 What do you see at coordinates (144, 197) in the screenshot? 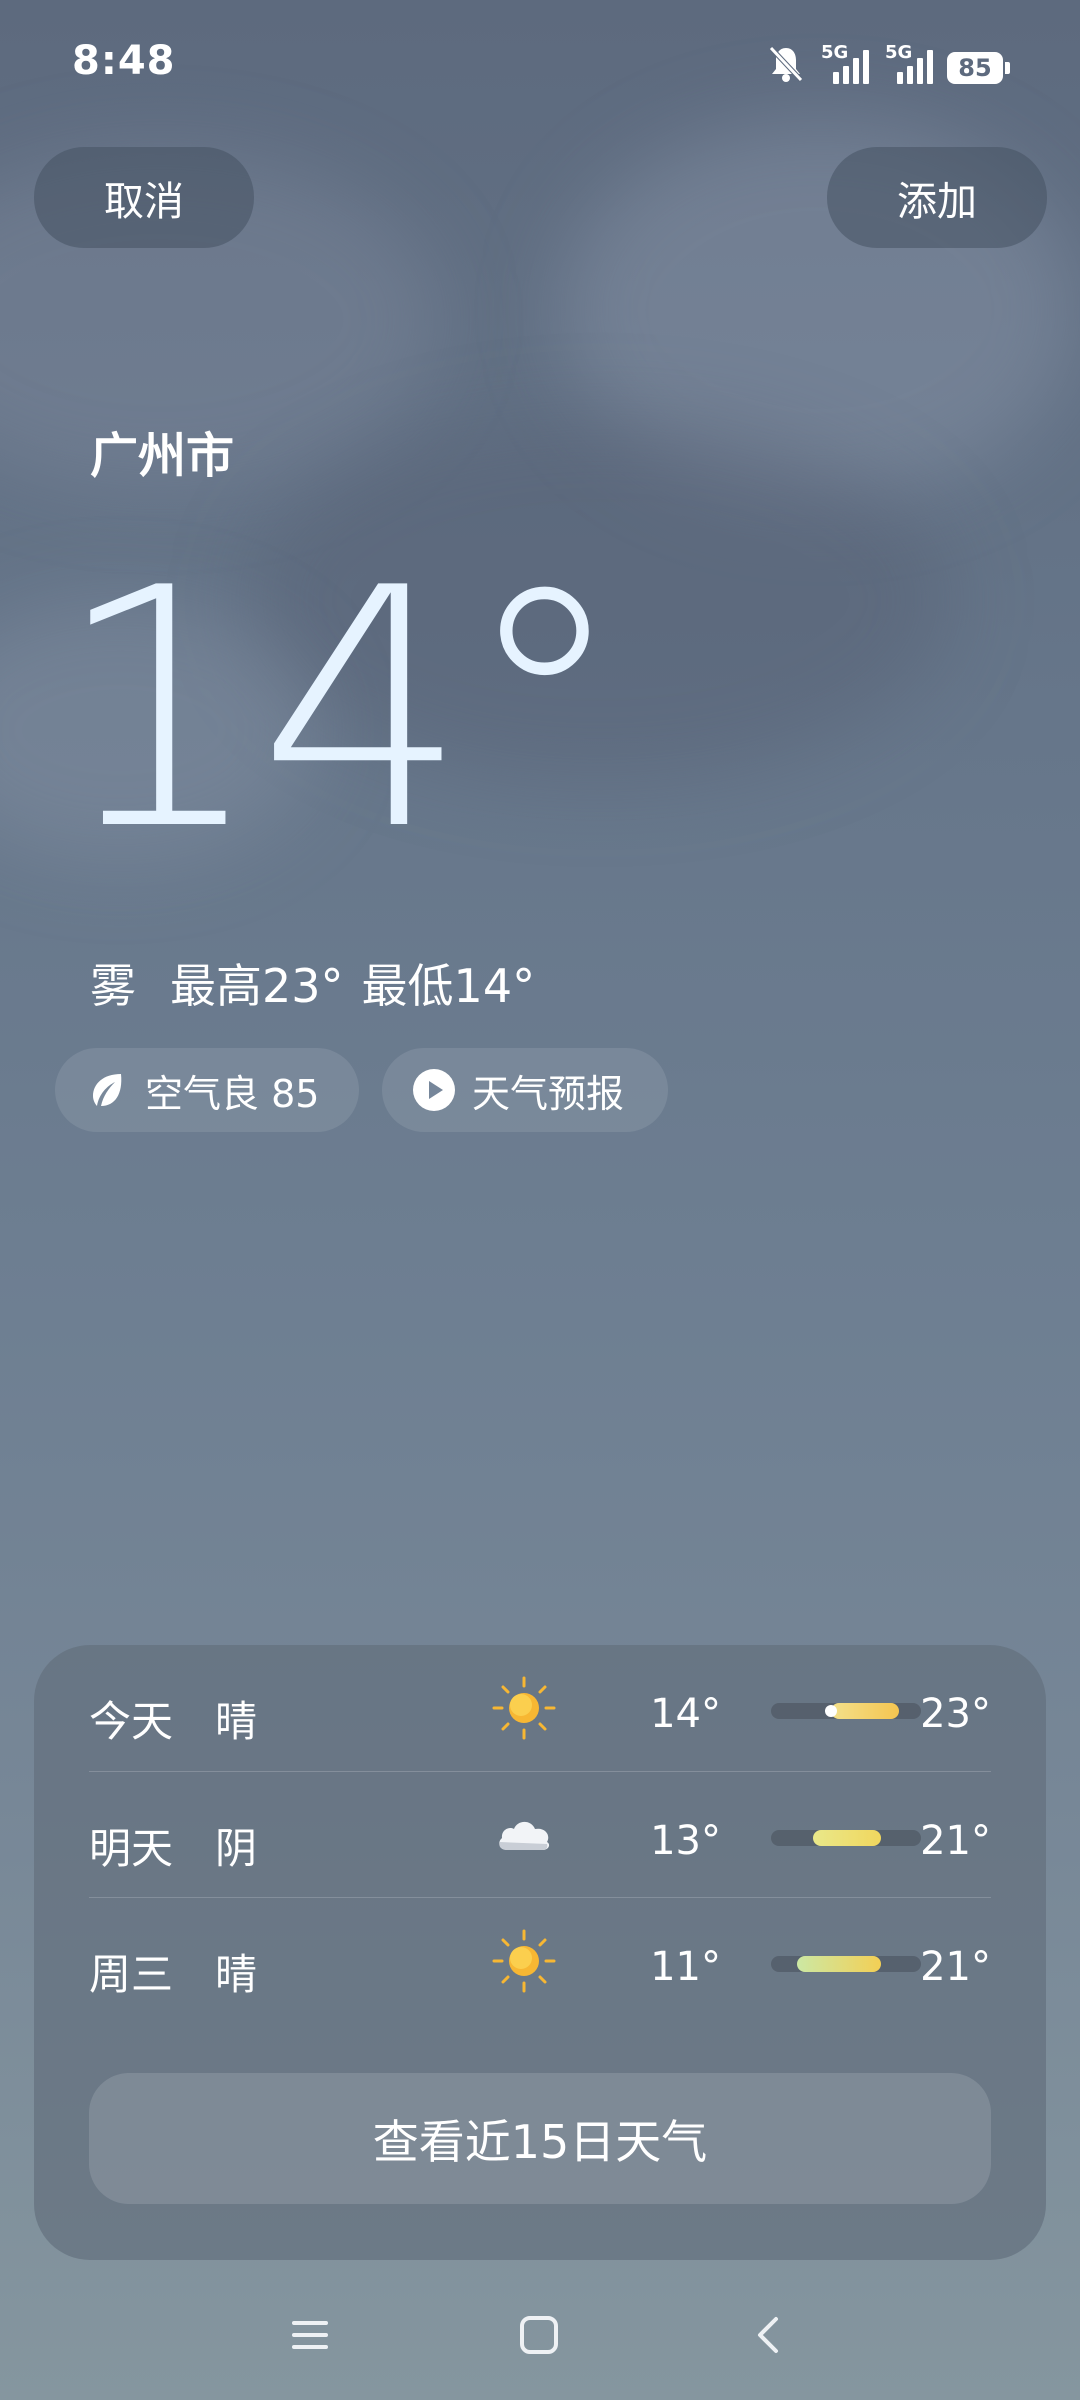
I see `cancel-button: 取消` at bounding box center [144, 197].